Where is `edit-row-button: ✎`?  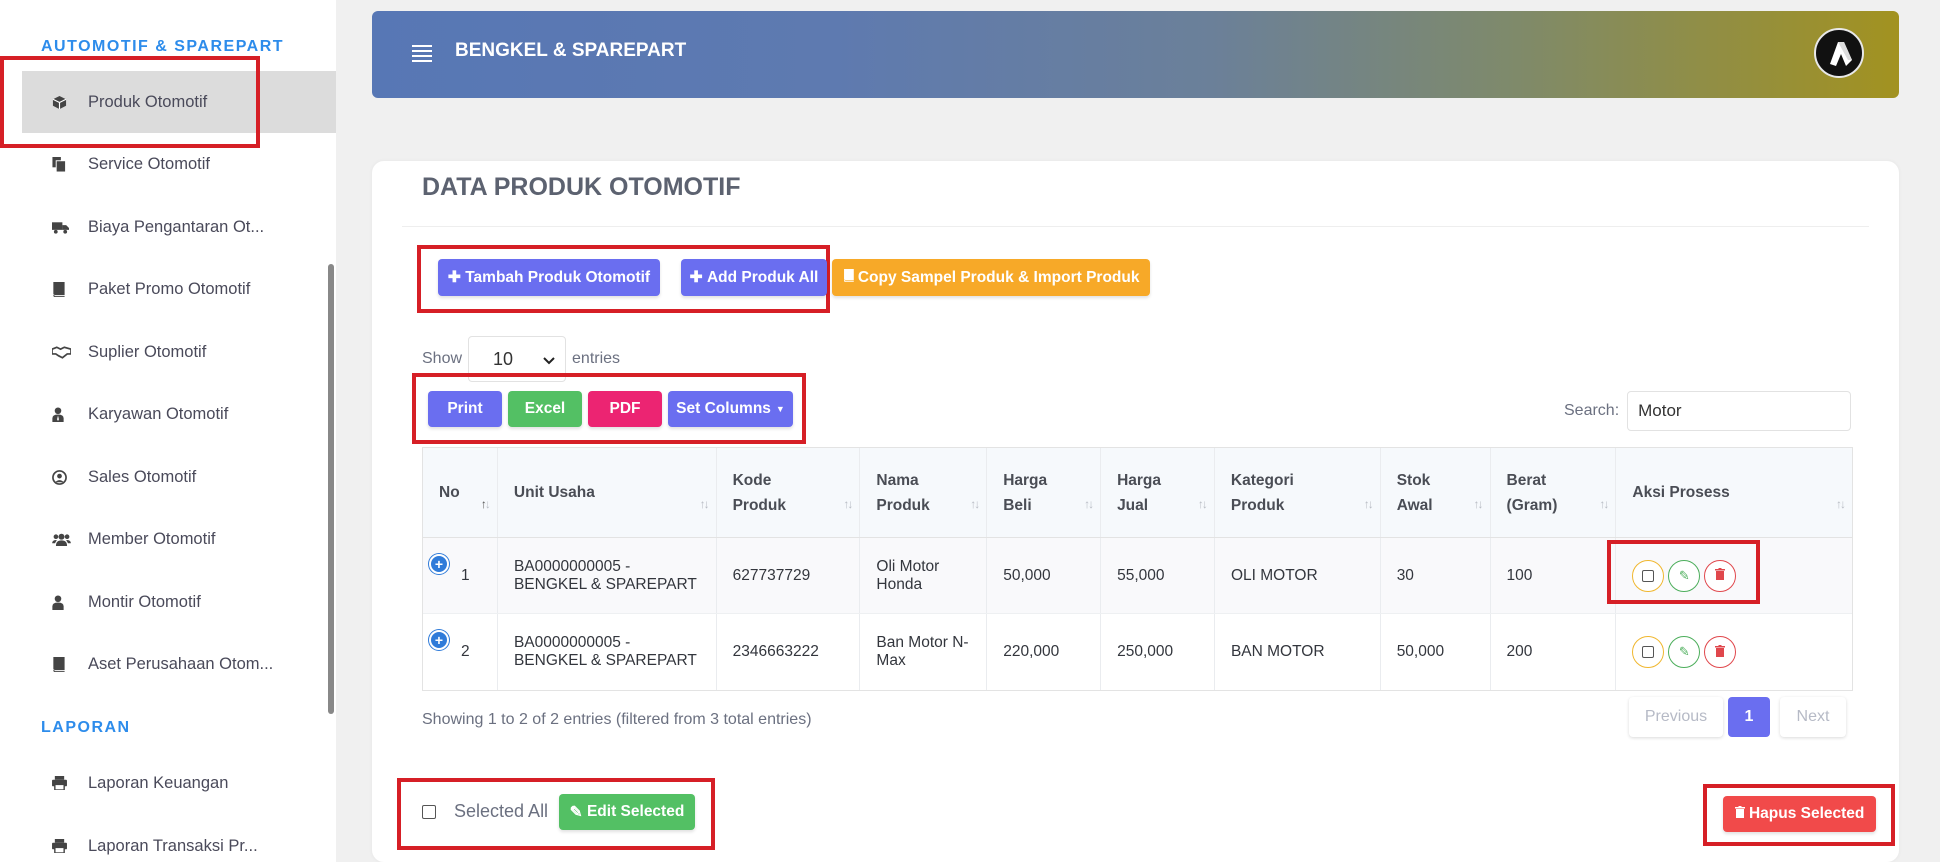
edit-row-button: ✎ is located at coordinates (1684, 652).